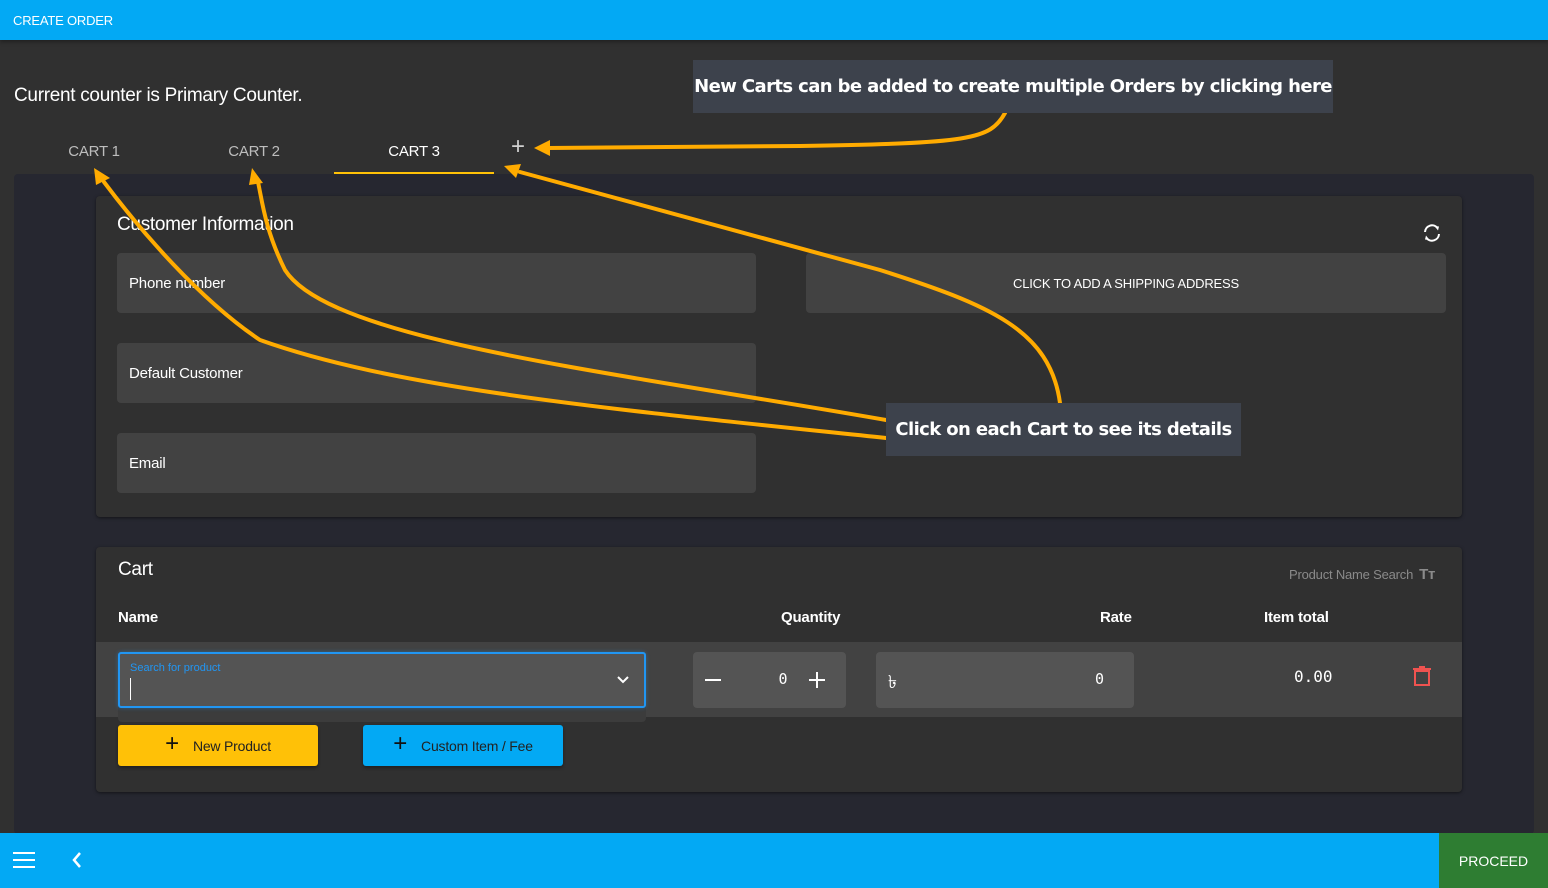  Describe the element at coordinates (623, 680) in the screenshot. I see `chevron-down-icon` at that location.